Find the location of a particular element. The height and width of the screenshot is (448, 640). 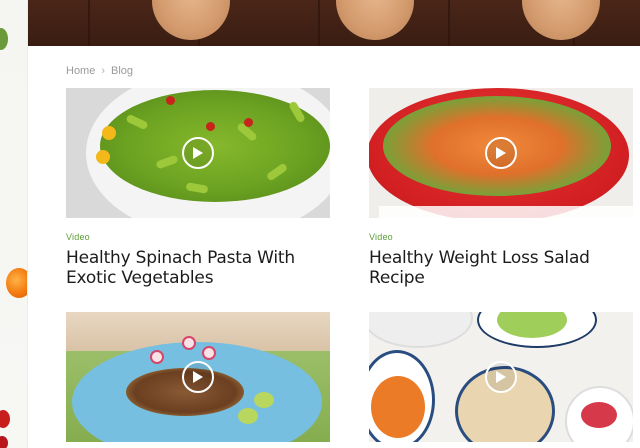

breadcrumb-current: Blog is located at coordinates (122, 71).